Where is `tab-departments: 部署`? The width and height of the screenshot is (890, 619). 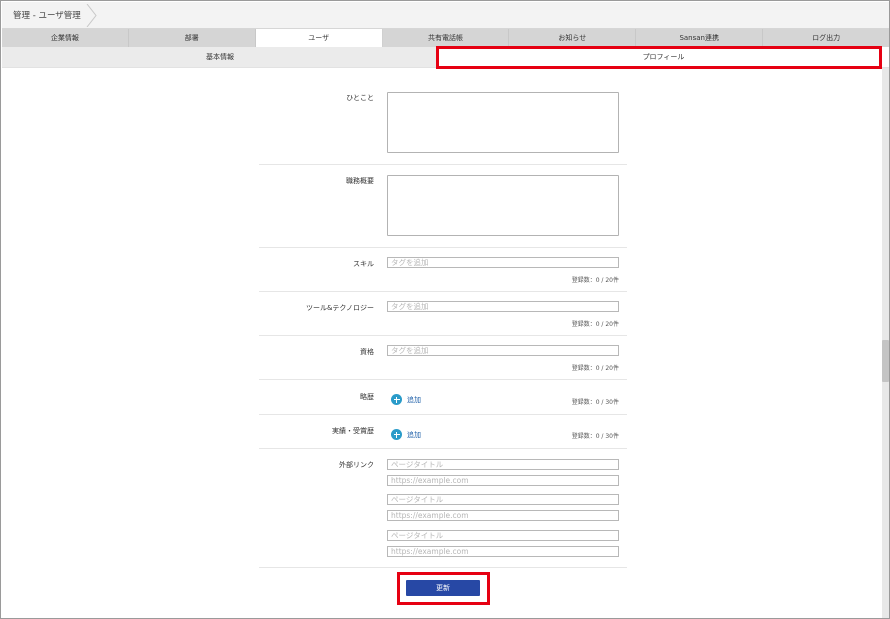 tab-departments: 部署 is located at coordinates (192, 38).